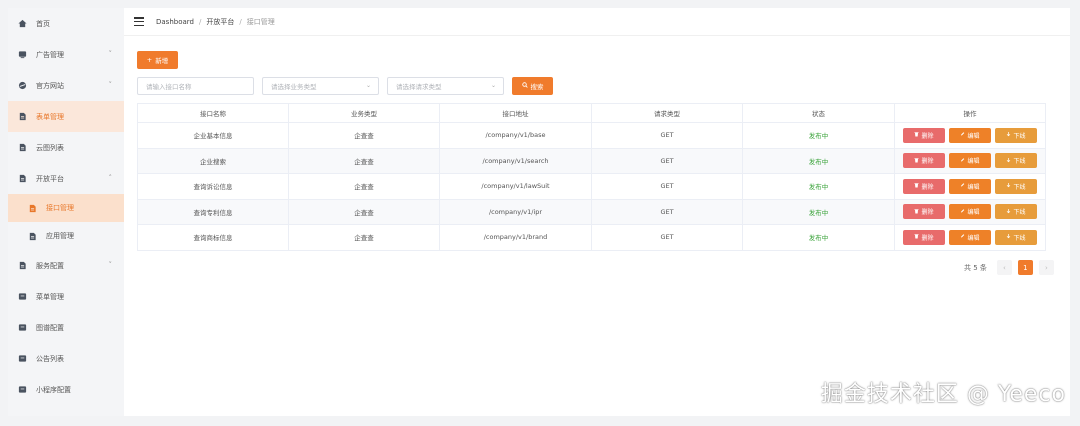 The height and width of the screenshot is (426, 1080). I want to click on sidebar-item-graph-config: 图谱配置, so click(66, 327).